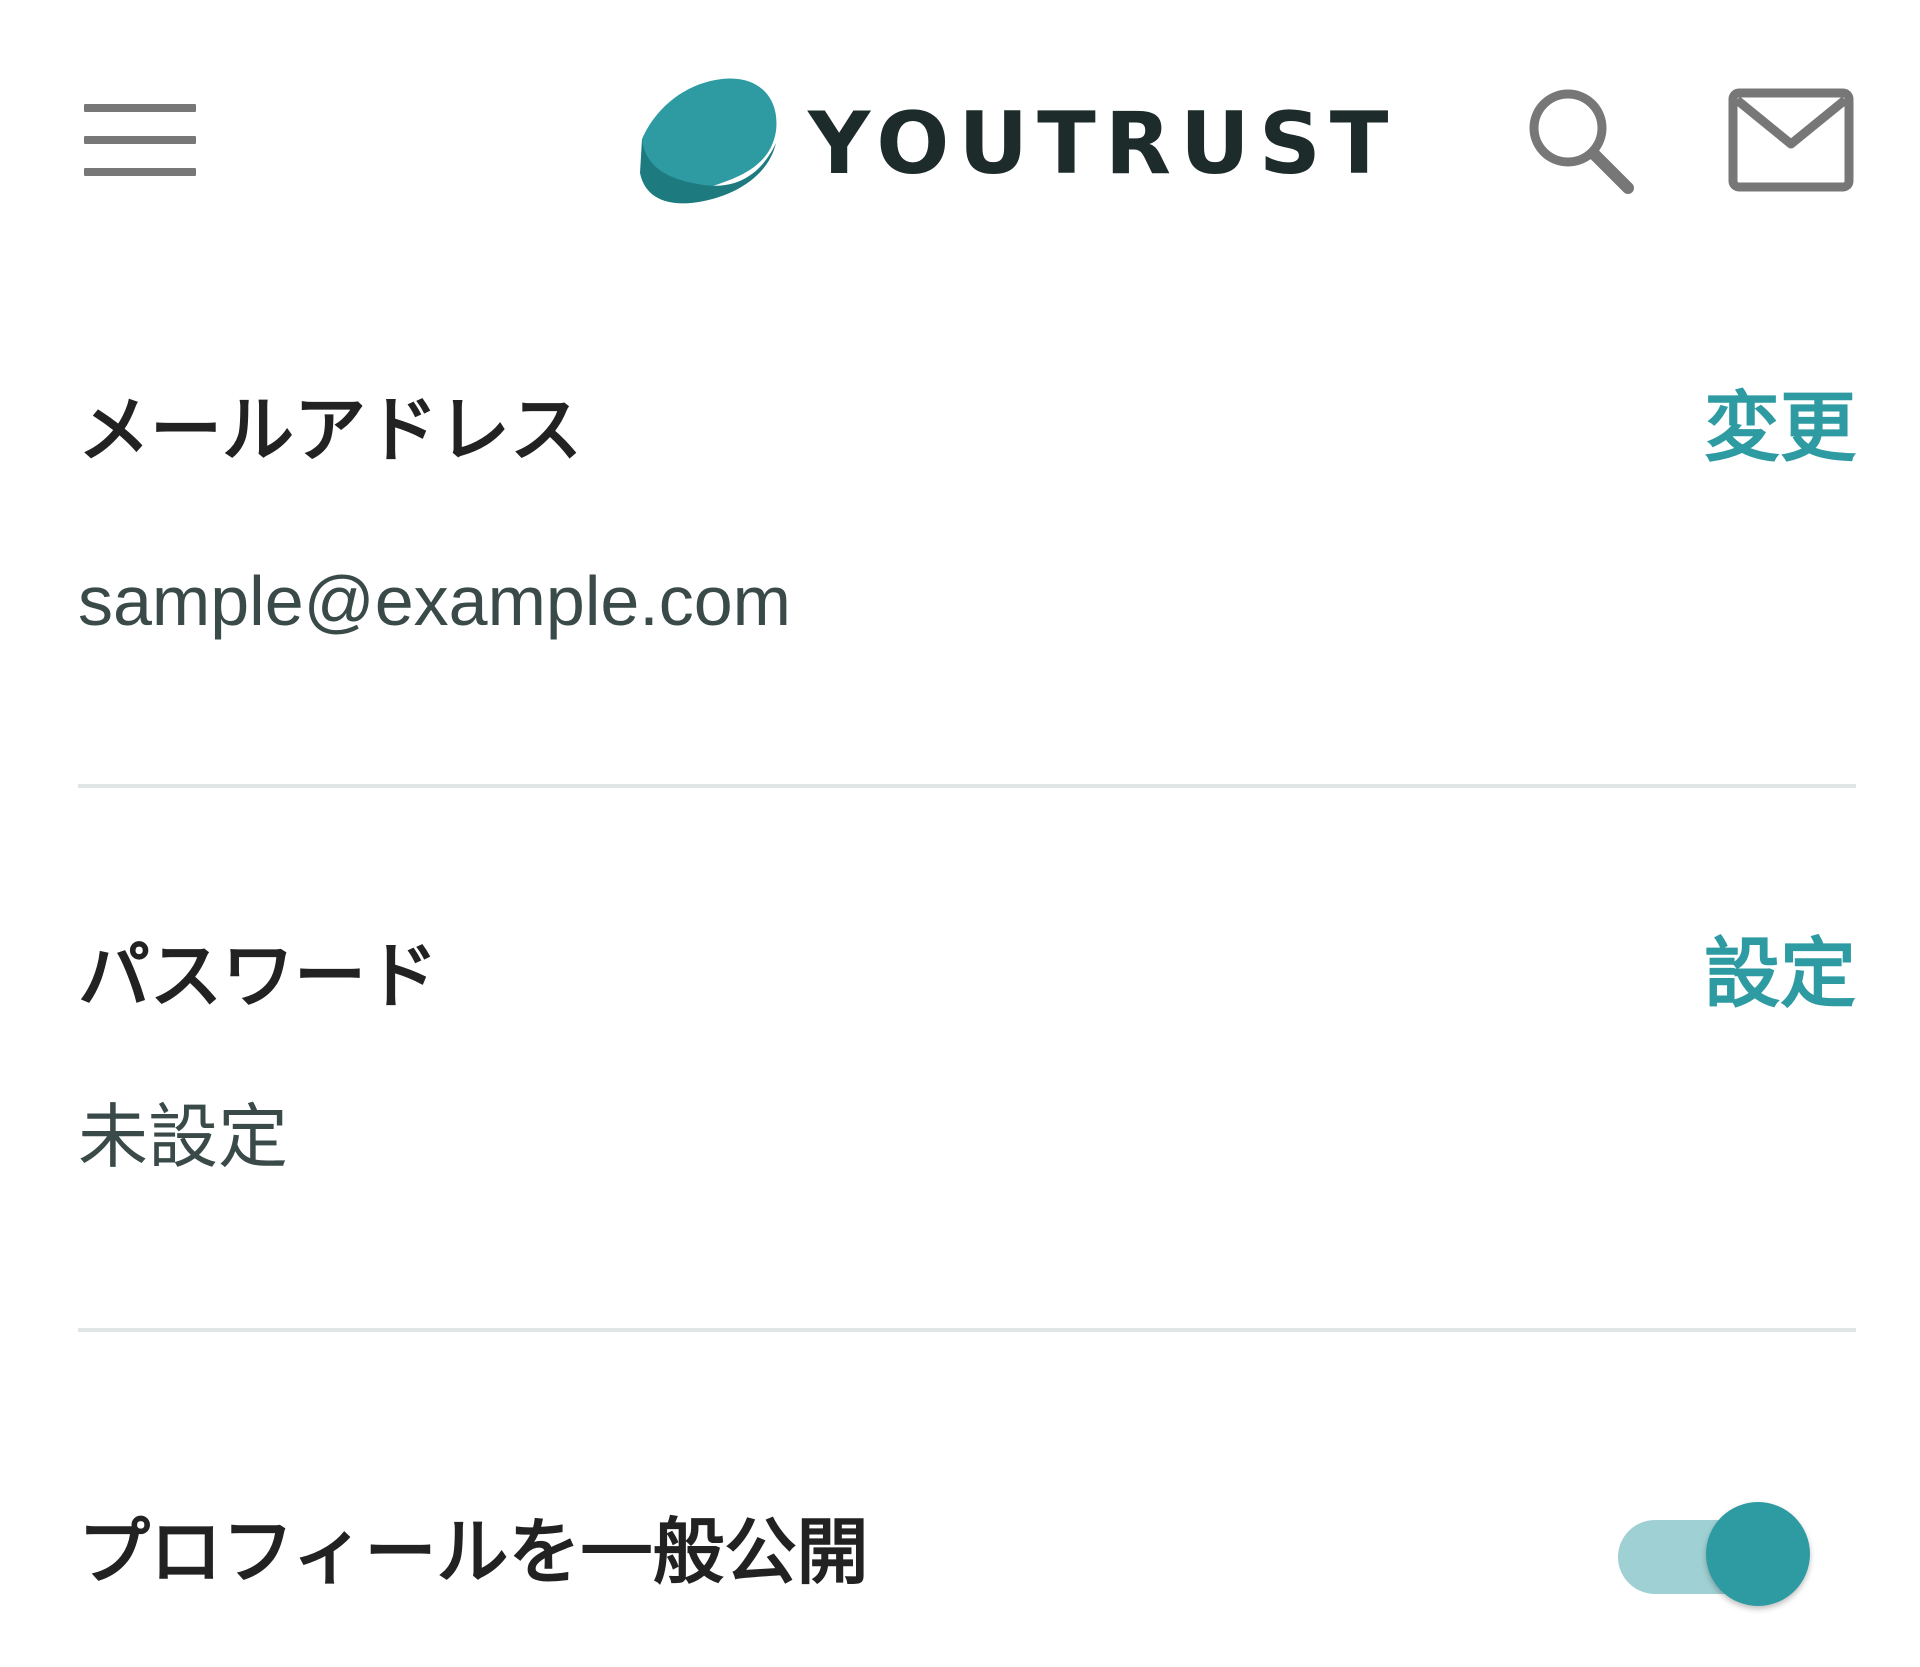  What do you see at coordinates (1580, 140) in the screenshot?
I see `search-icon` at bounding box center [1580, 140].